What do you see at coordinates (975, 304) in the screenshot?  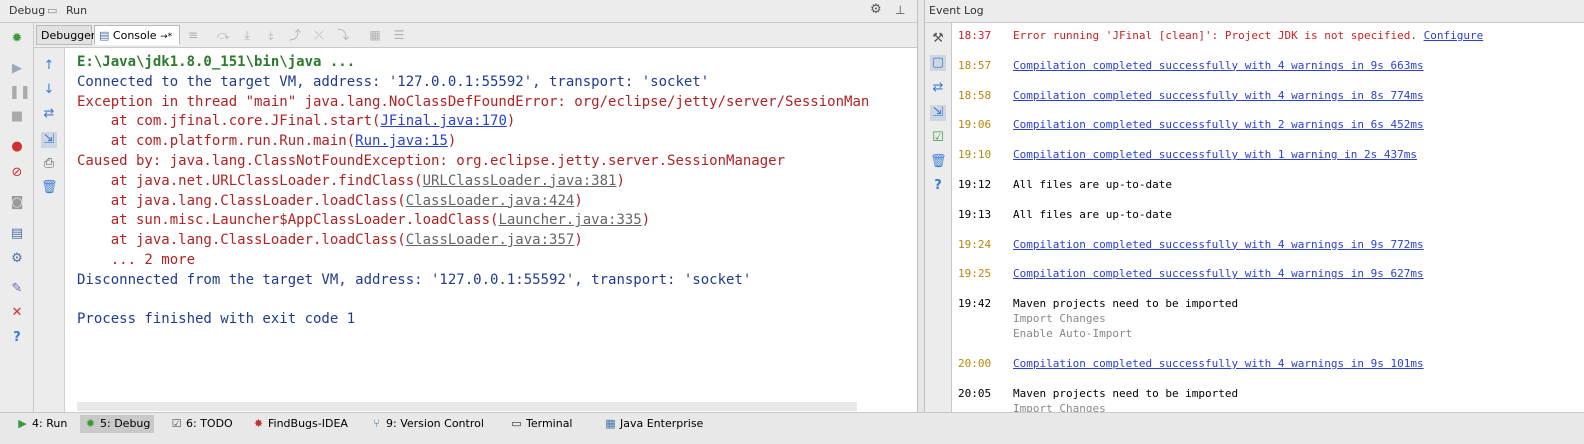 I see `event-time: 19:42` at bounding box center [975, 304].